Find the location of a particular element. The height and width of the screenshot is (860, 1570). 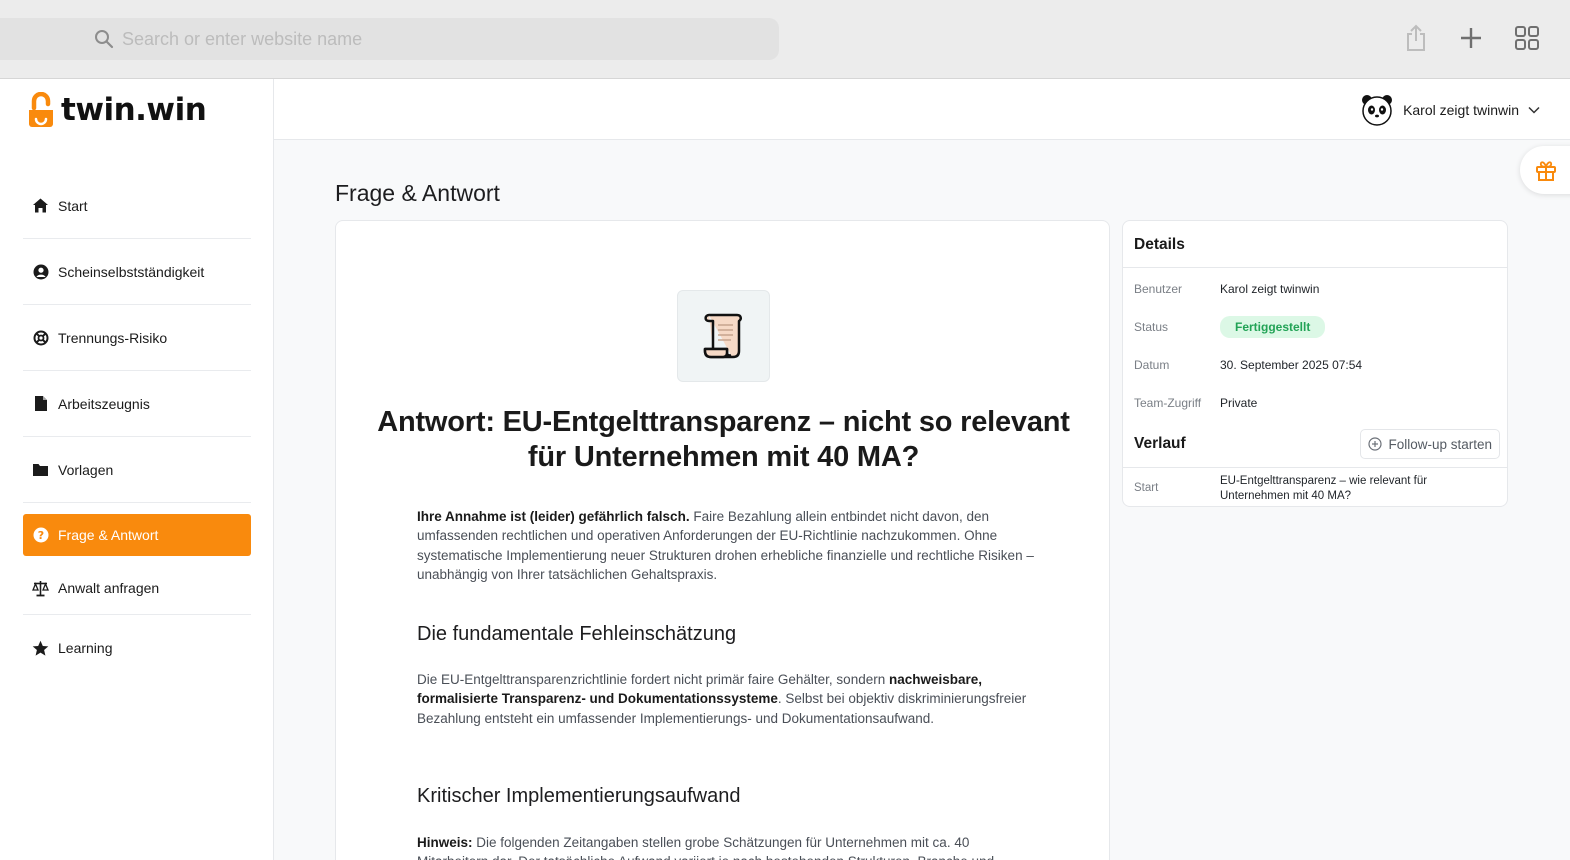

sidebar-item-start: Start is located at coordinates (137, 206).